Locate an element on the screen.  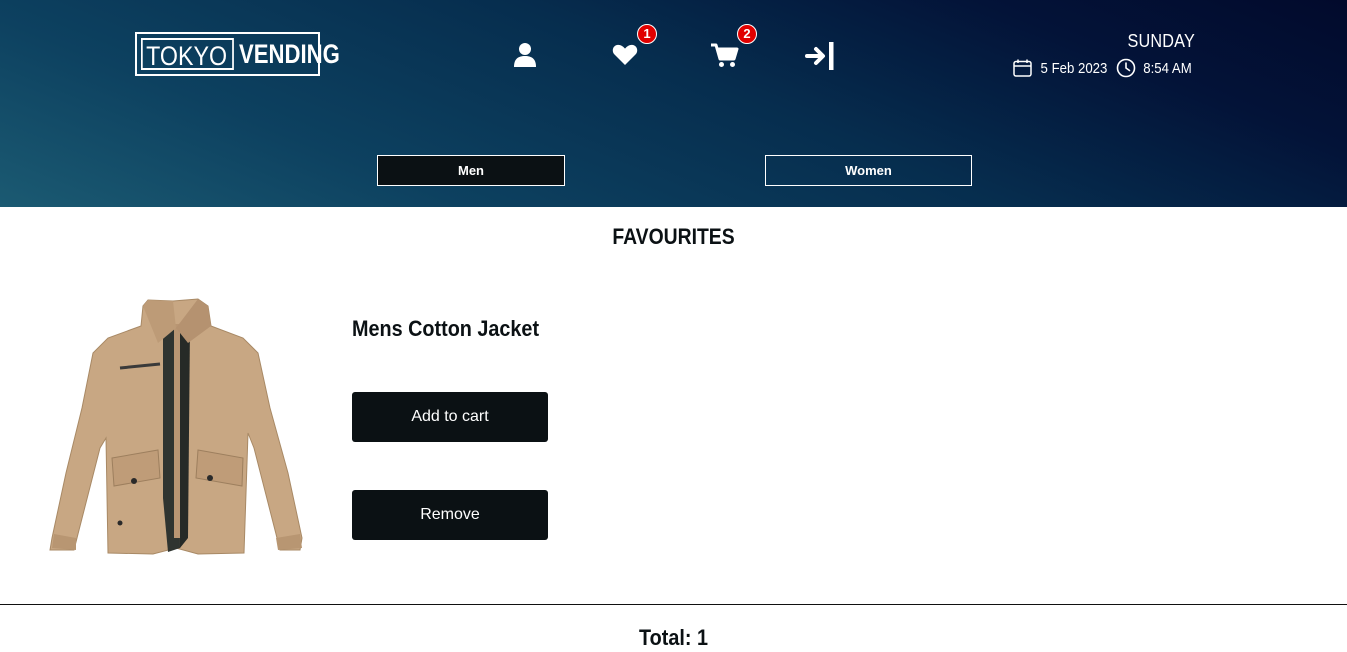
time-text: 8:54 AM is located at coordinates (1167, 68).